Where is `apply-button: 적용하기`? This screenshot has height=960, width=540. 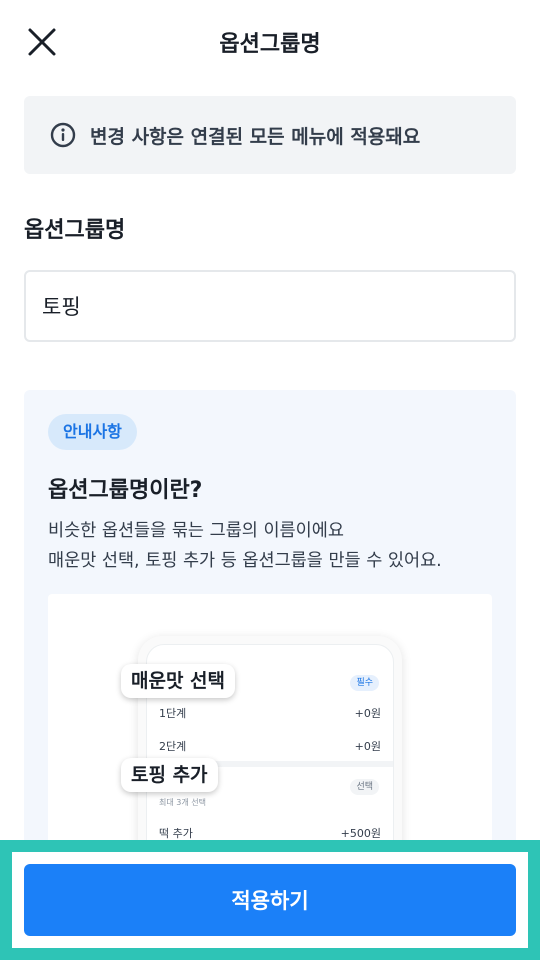
apply-button: 적용하기 is located at coordinates (270, 900).